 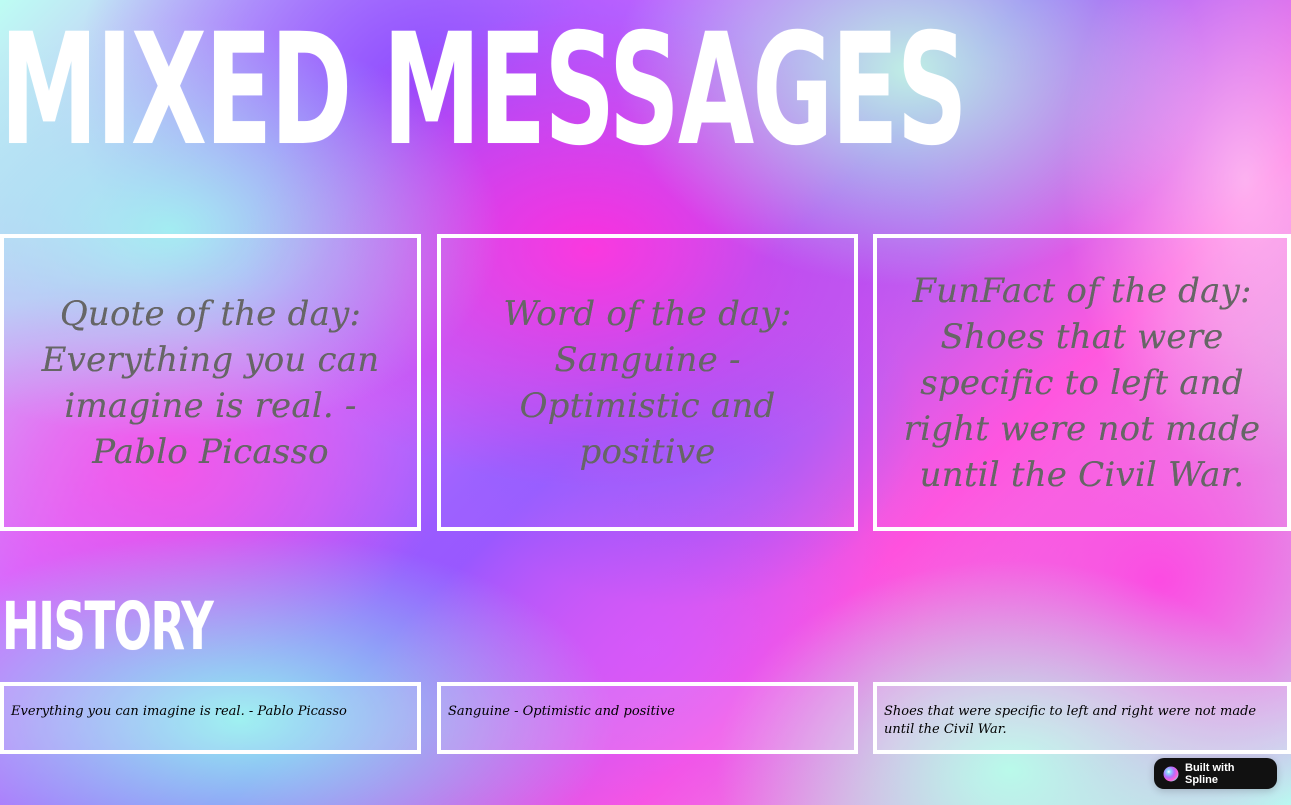 What do you see at coordinates (108, 626) in the screenshot?
I see `history-title: HISTORY` at bounding box center [108, 626].